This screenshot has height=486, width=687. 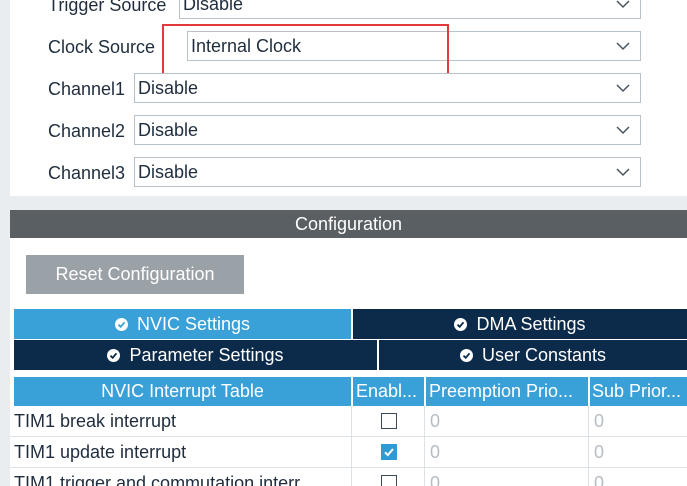 What do you see at coordinates (343, 203) in the screenshot?
I see `panel-divider` at bounding box center [343, 203].